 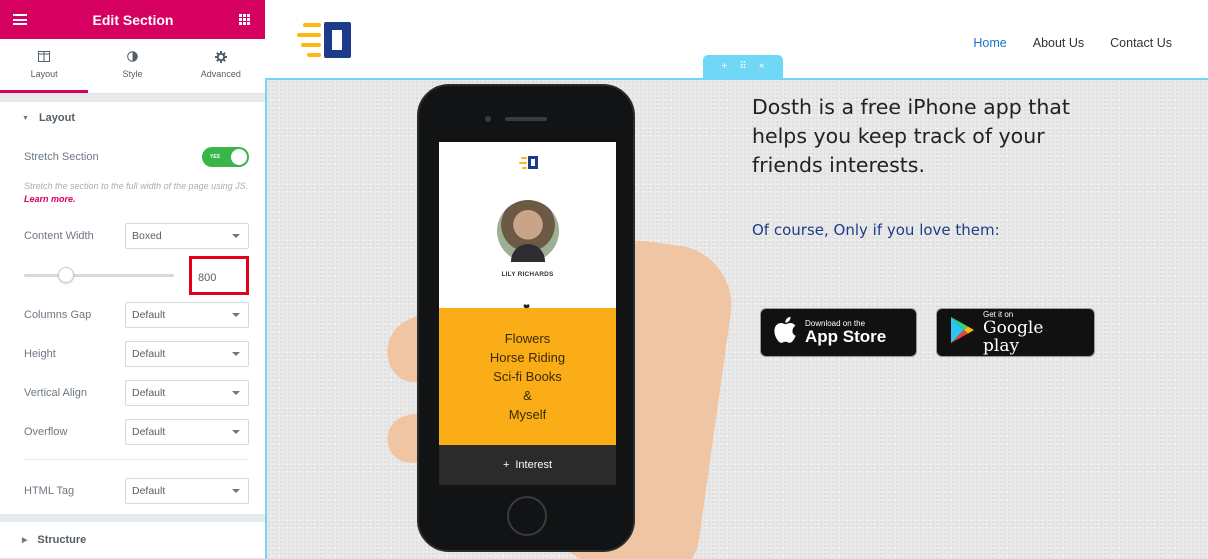 What do you see at coordinates (149, 353) in the screenshot?
I see `height-value: Default` at bounding box center [149, 353].